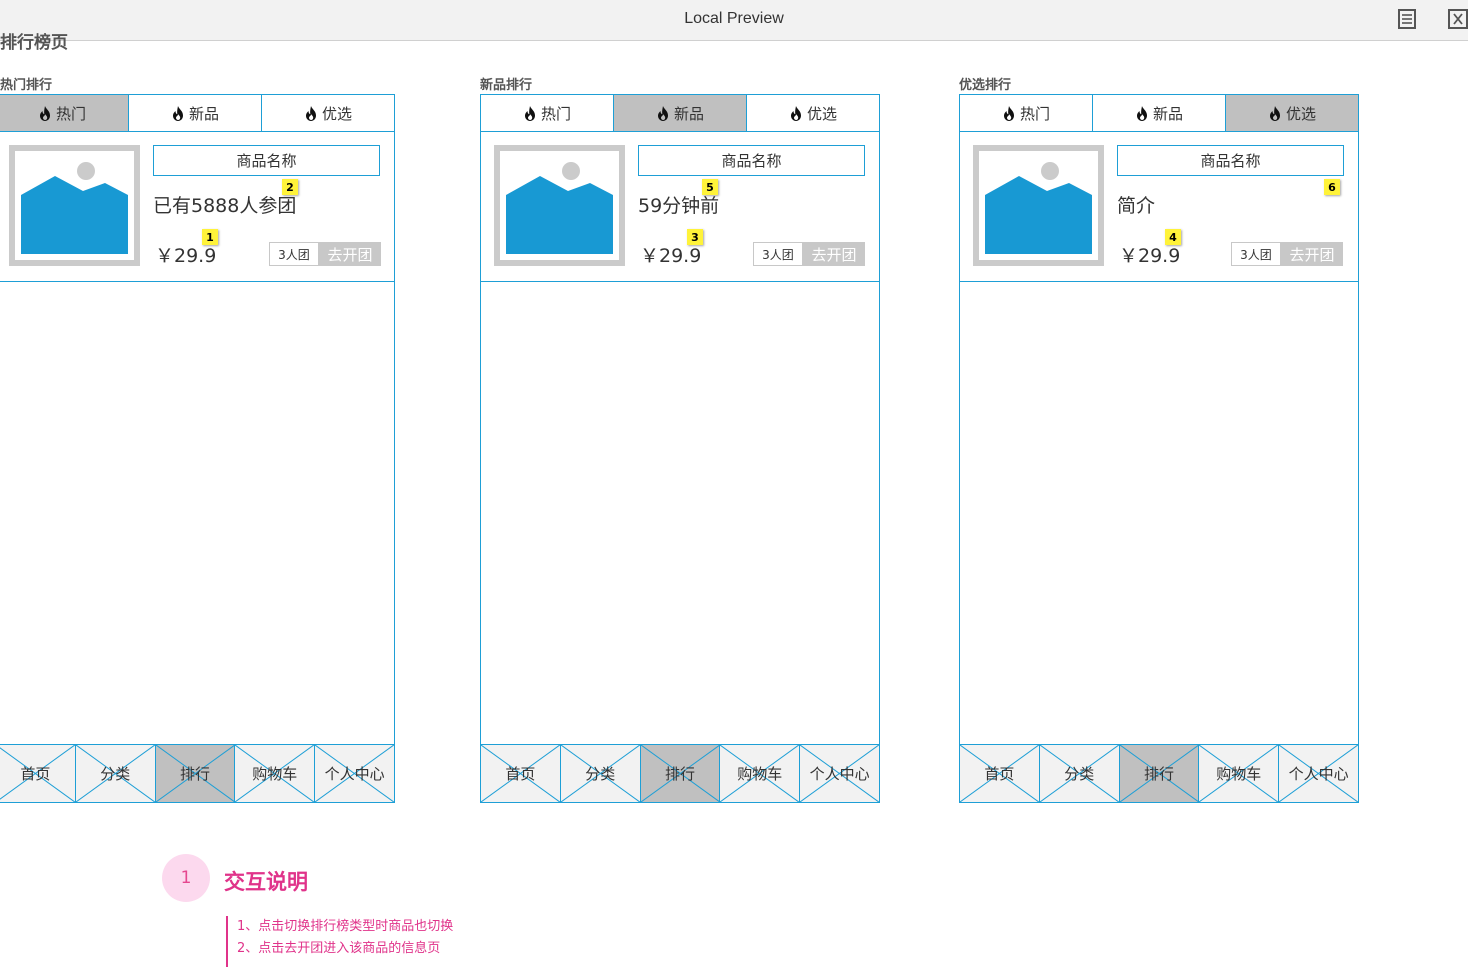 The image size is (1468, 967). Describe the element at coordinates (695, 237) in the screenshot. I see `annotation-marker: 3` at that location.